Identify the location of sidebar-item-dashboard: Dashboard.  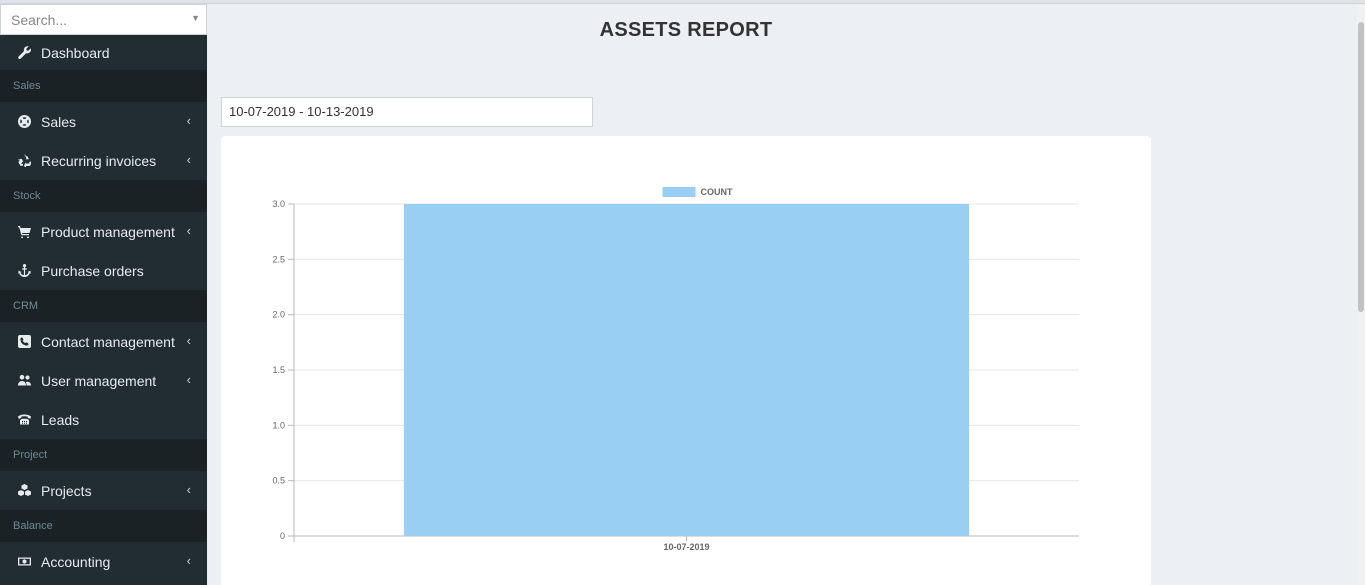
(103, 52).